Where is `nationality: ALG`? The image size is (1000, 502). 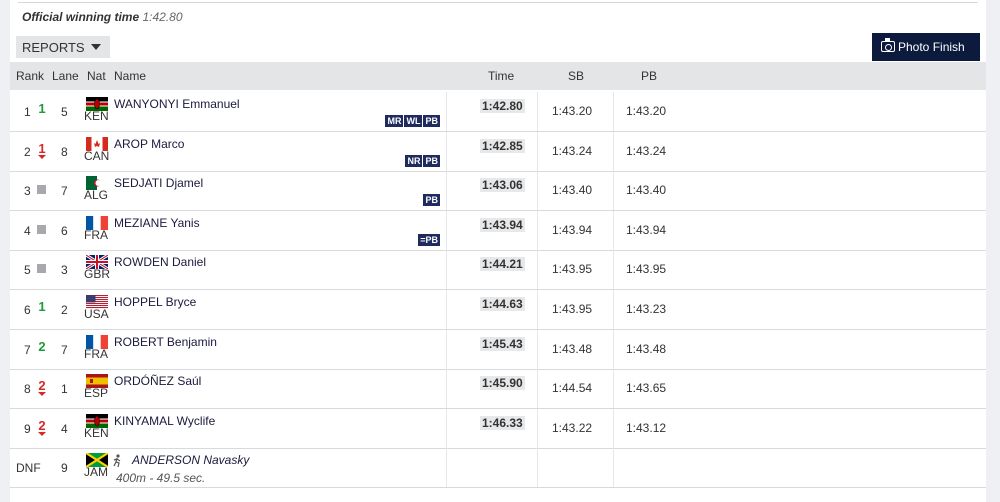
nationality: ALG is located at coordinates (96, 195).